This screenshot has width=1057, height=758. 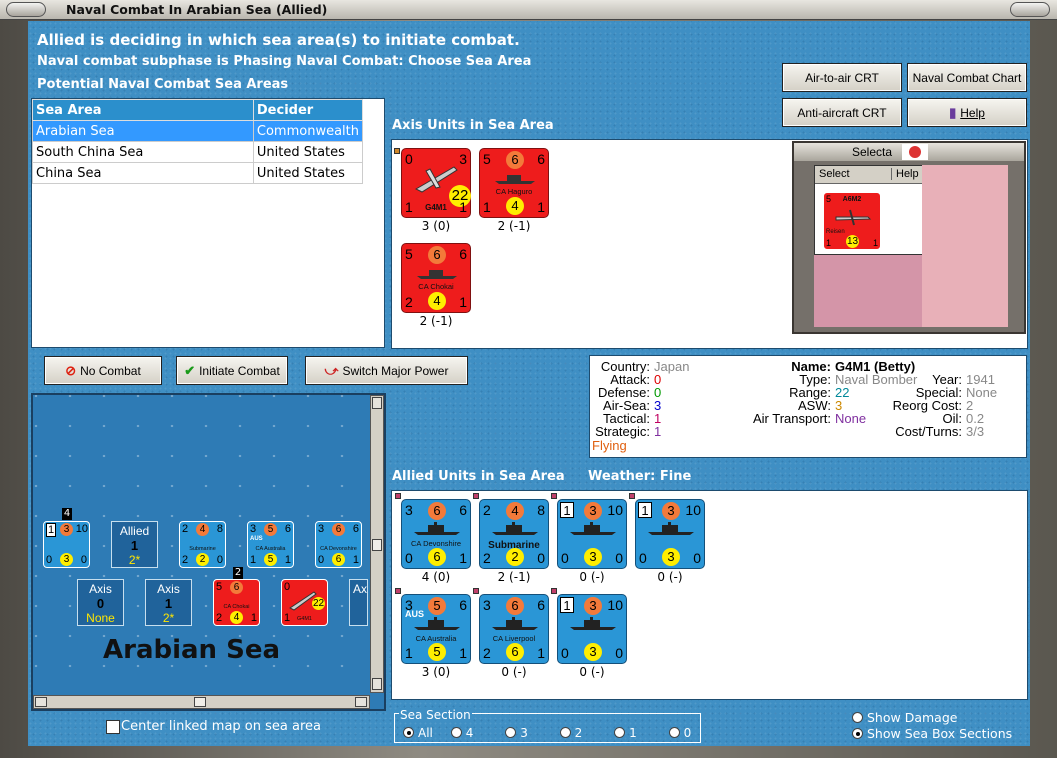 What do you see at coordinates (461, 733) in the screenshot?
I see `section-option-4: 4` at bounding box center [461, 733].